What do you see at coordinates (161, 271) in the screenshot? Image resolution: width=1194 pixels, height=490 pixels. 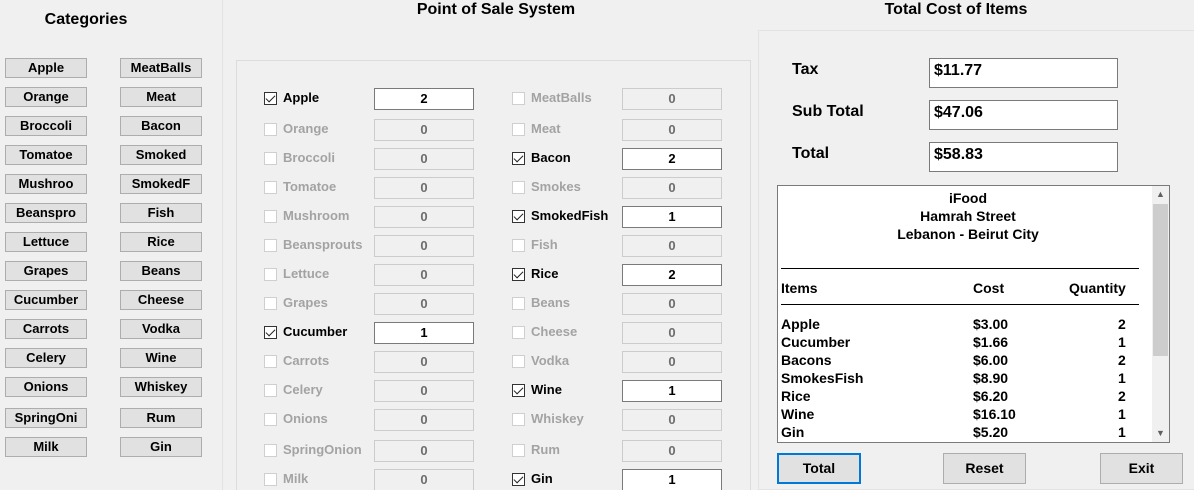 I see `category-button: Beans` at bounding box center [161, 271].